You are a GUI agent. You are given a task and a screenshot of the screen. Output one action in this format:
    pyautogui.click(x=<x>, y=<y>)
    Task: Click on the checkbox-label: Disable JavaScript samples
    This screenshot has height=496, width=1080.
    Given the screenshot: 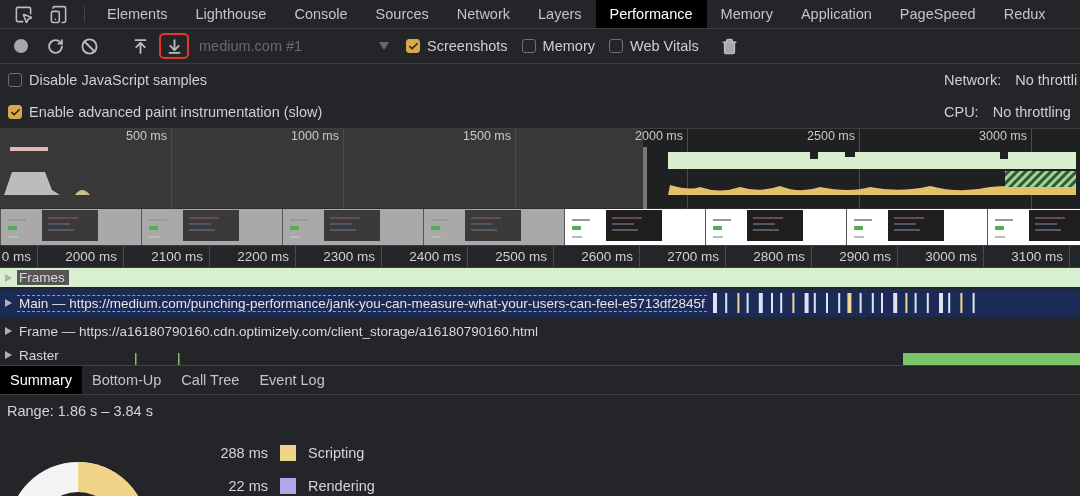 What is the action you would take?
    pyautogui.click(x=118, y=80)
    